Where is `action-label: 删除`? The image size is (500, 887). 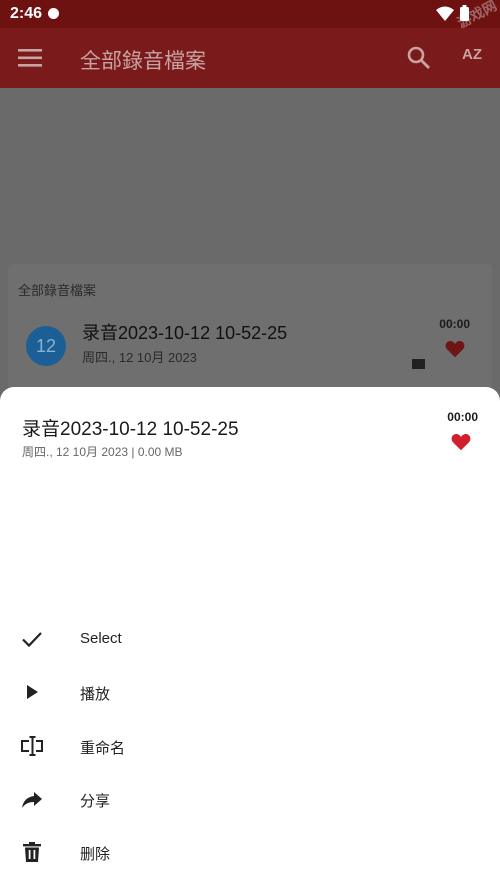 action-label: 删除 is located at coordinates (95, 854).